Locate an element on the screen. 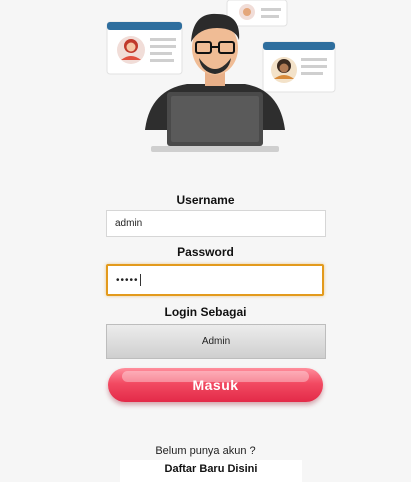  register-link: Daftar Baru Disini is located at coordinates (211, 471).